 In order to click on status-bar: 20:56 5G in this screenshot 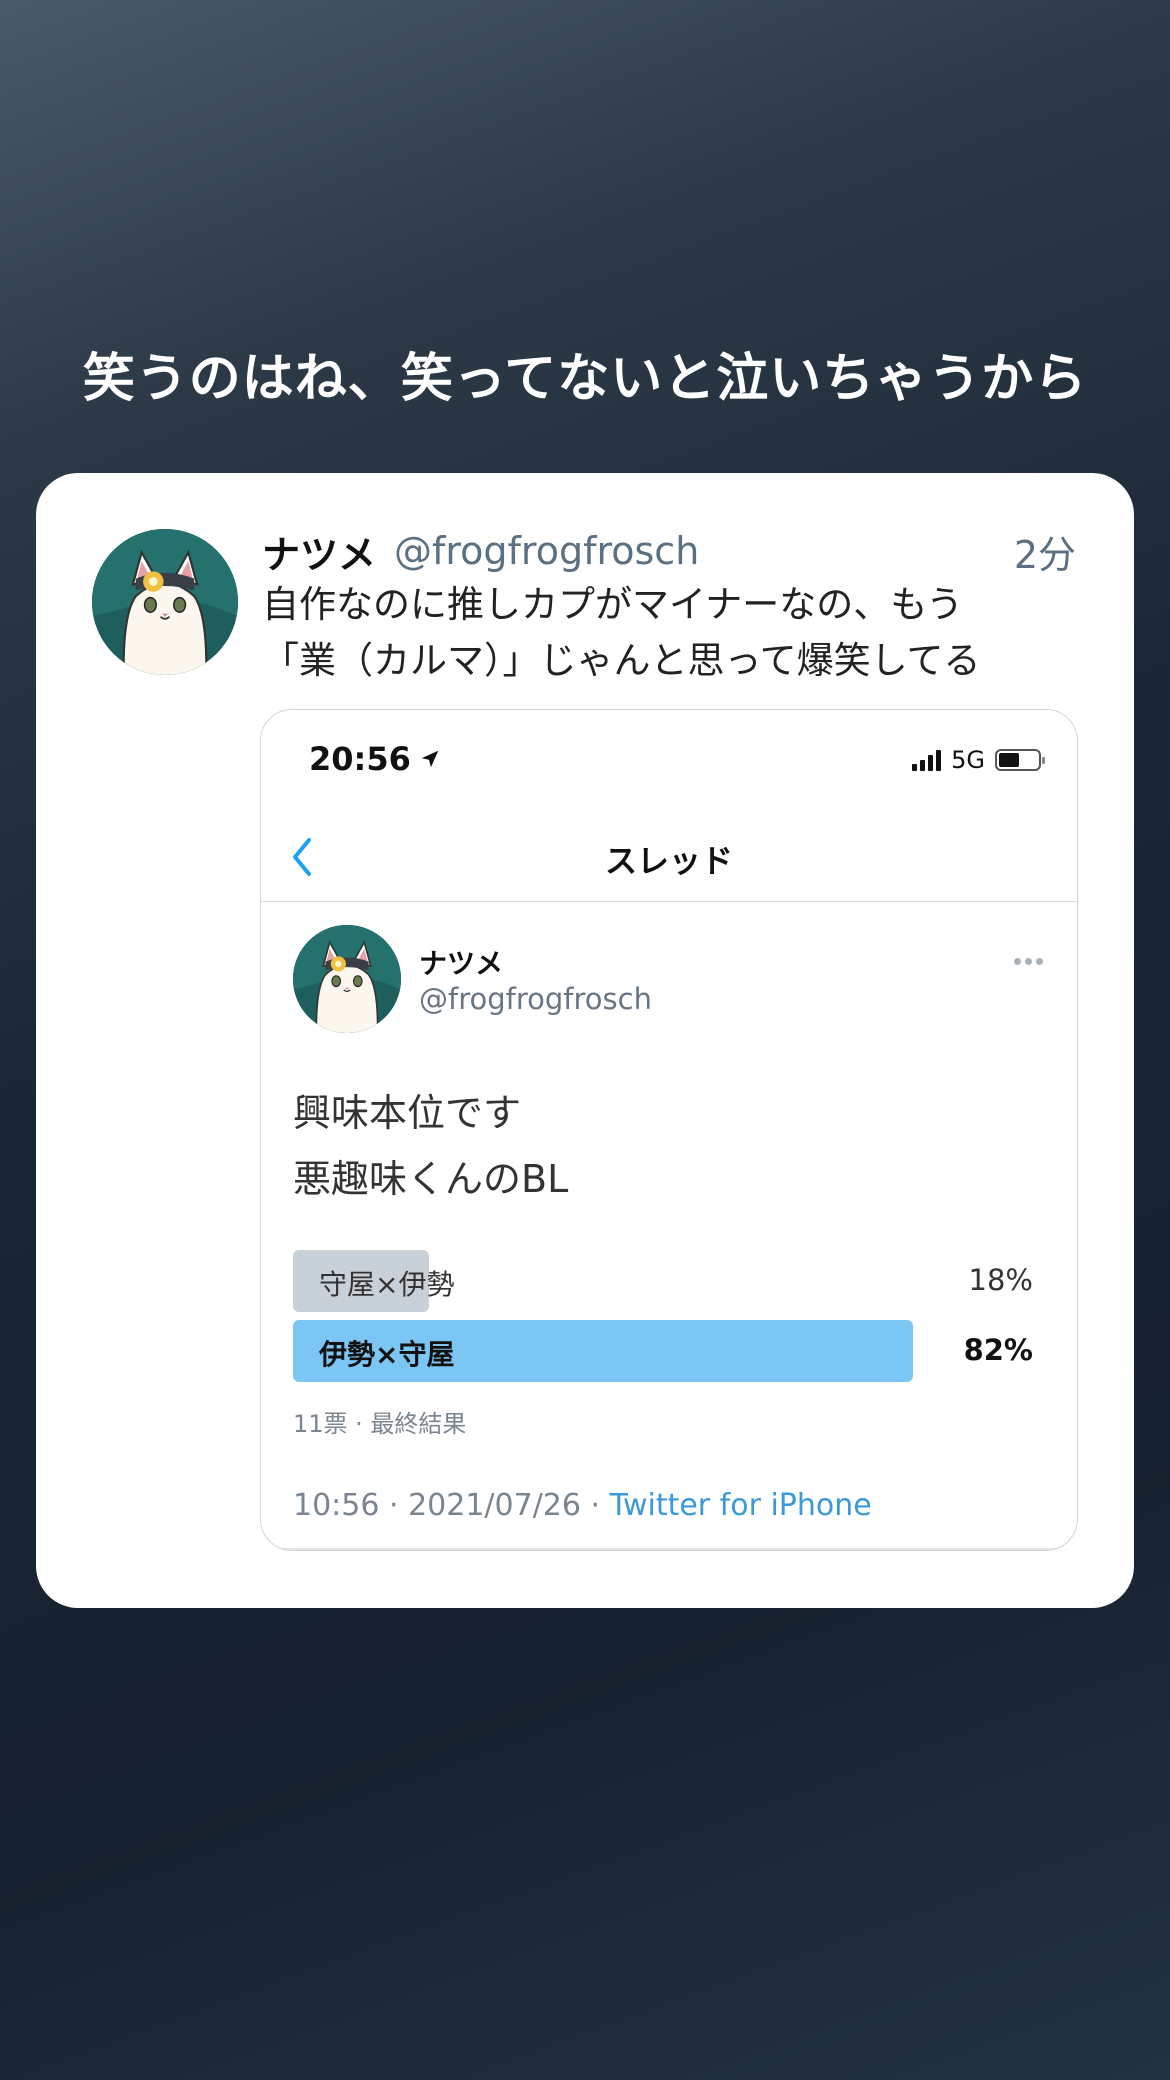, I will do `click(669, 760)`.